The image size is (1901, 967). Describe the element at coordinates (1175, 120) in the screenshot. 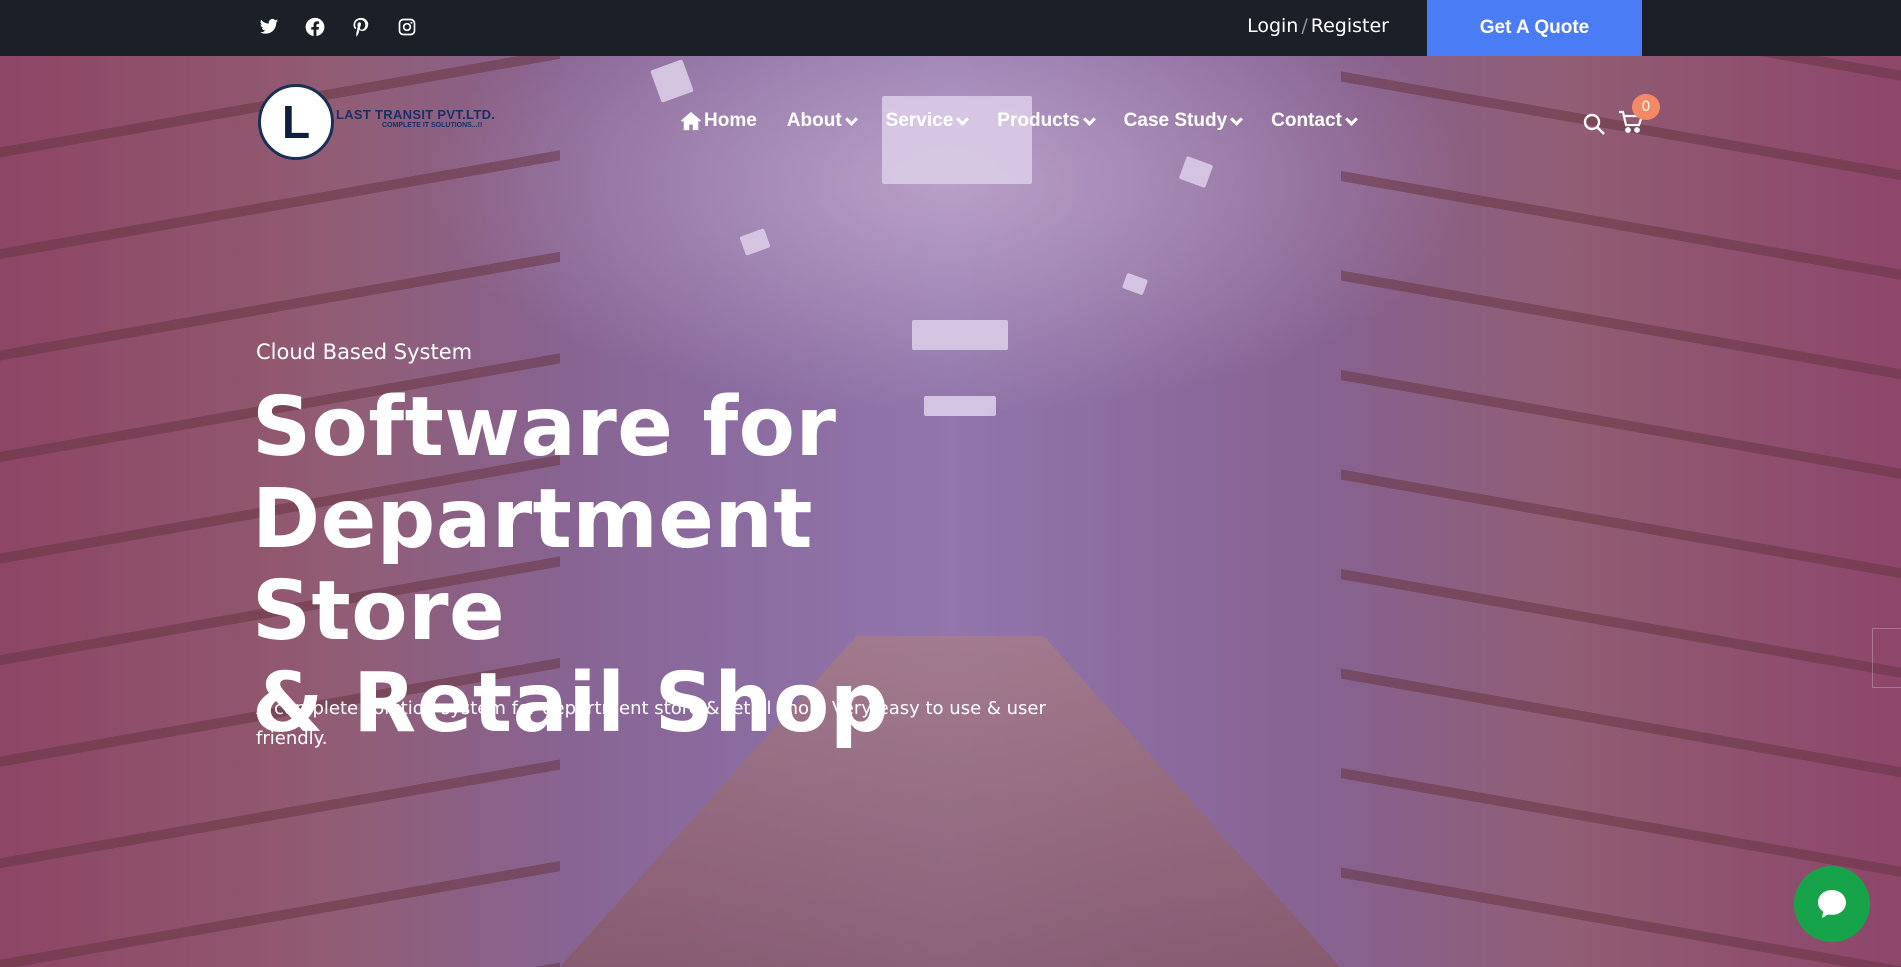

I see `nav-case-study-label: Case Study` at that location.